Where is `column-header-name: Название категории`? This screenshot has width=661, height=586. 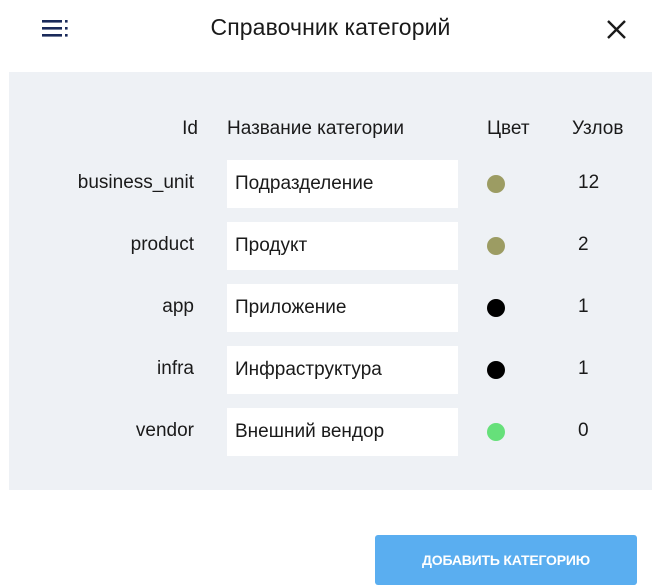
column-header-name: Название категории is located at coordinates (315, 128).